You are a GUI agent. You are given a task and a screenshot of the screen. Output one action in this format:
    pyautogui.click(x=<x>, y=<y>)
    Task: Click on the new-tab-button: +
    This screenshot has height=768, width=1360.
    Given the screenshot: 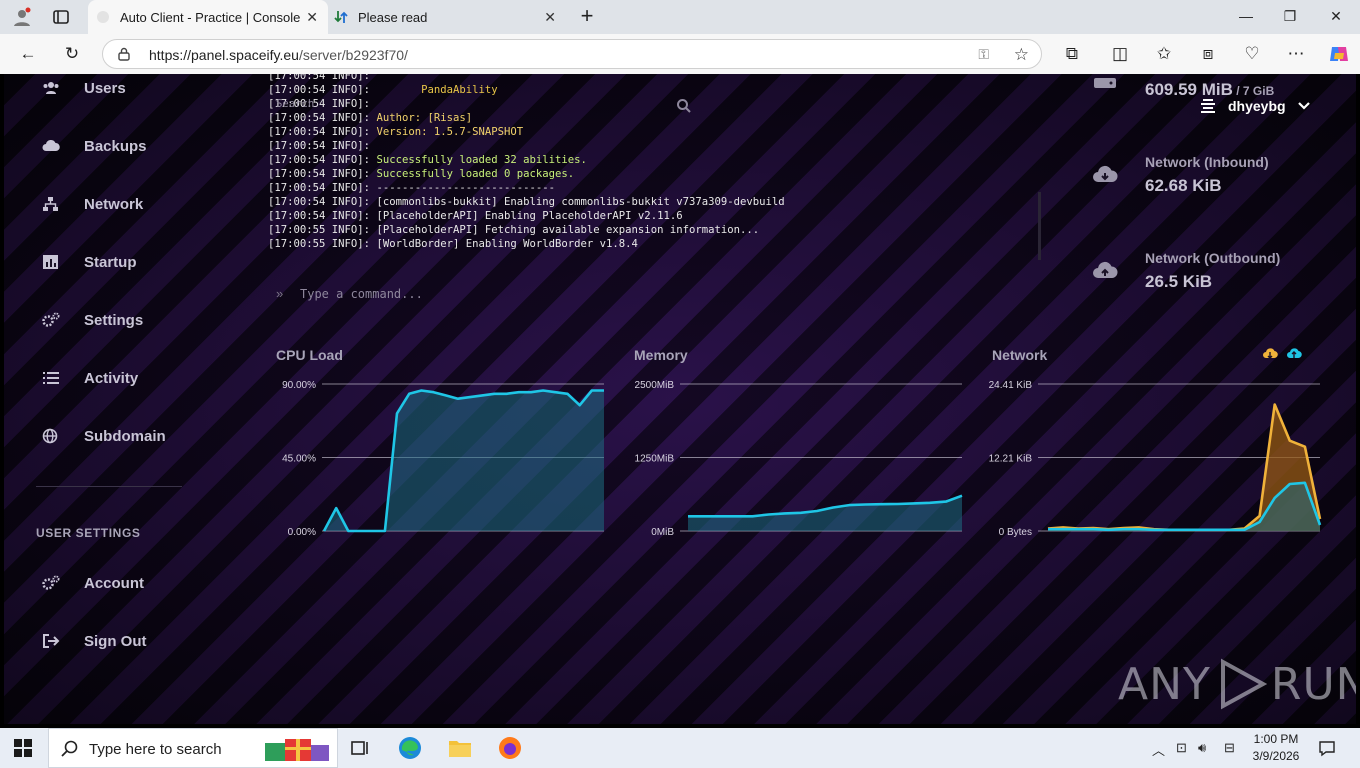 What is the action you would take?
    pyautogui.click(x=587, y=16)
    